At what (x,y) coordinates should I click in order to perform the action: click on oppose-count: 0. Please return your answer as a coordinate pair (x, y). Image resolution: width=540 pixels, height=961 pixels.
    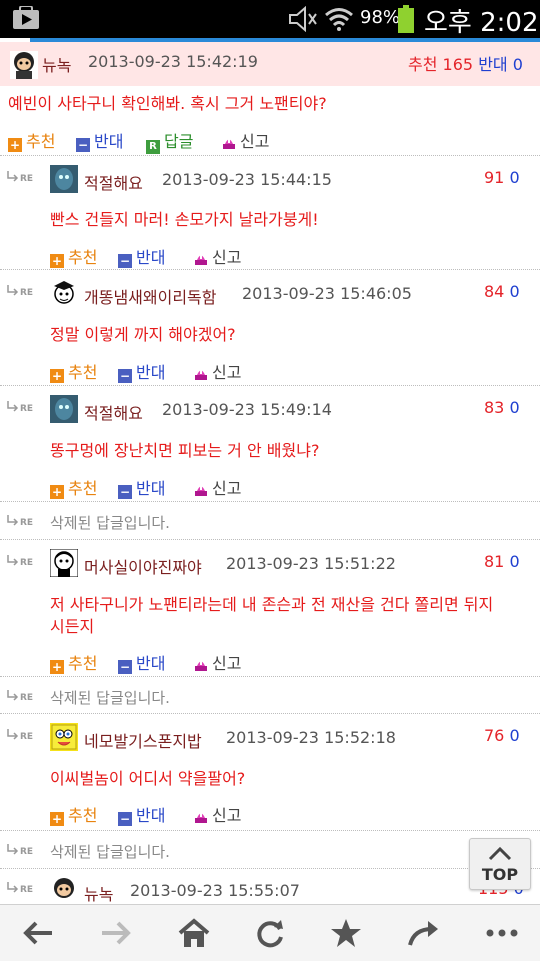
    Looking at the image, I should click on (517, 64).